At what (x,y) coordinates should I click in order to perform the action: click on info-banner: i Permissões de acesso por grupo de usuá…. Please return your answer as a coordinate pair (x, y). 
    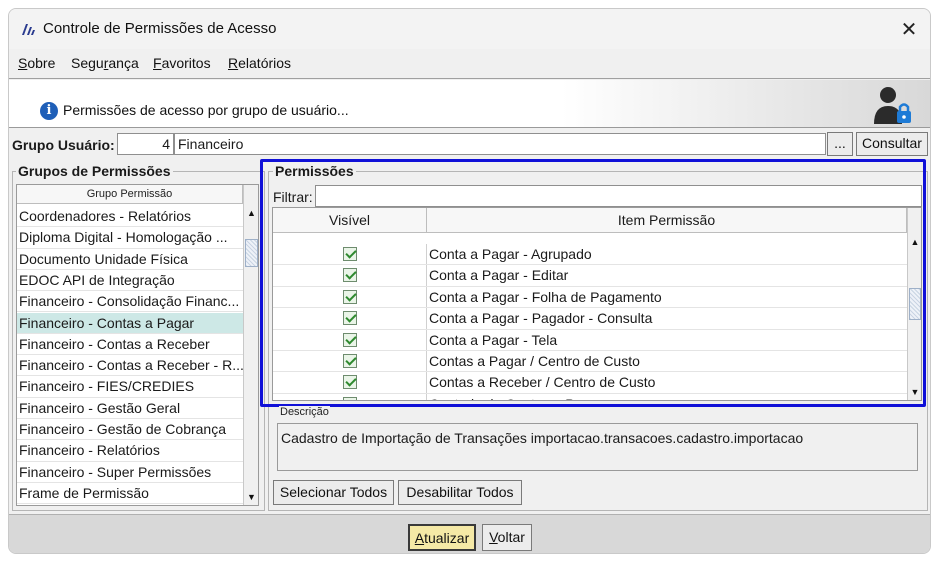
    Looking at the image, I should click on (469, 104).